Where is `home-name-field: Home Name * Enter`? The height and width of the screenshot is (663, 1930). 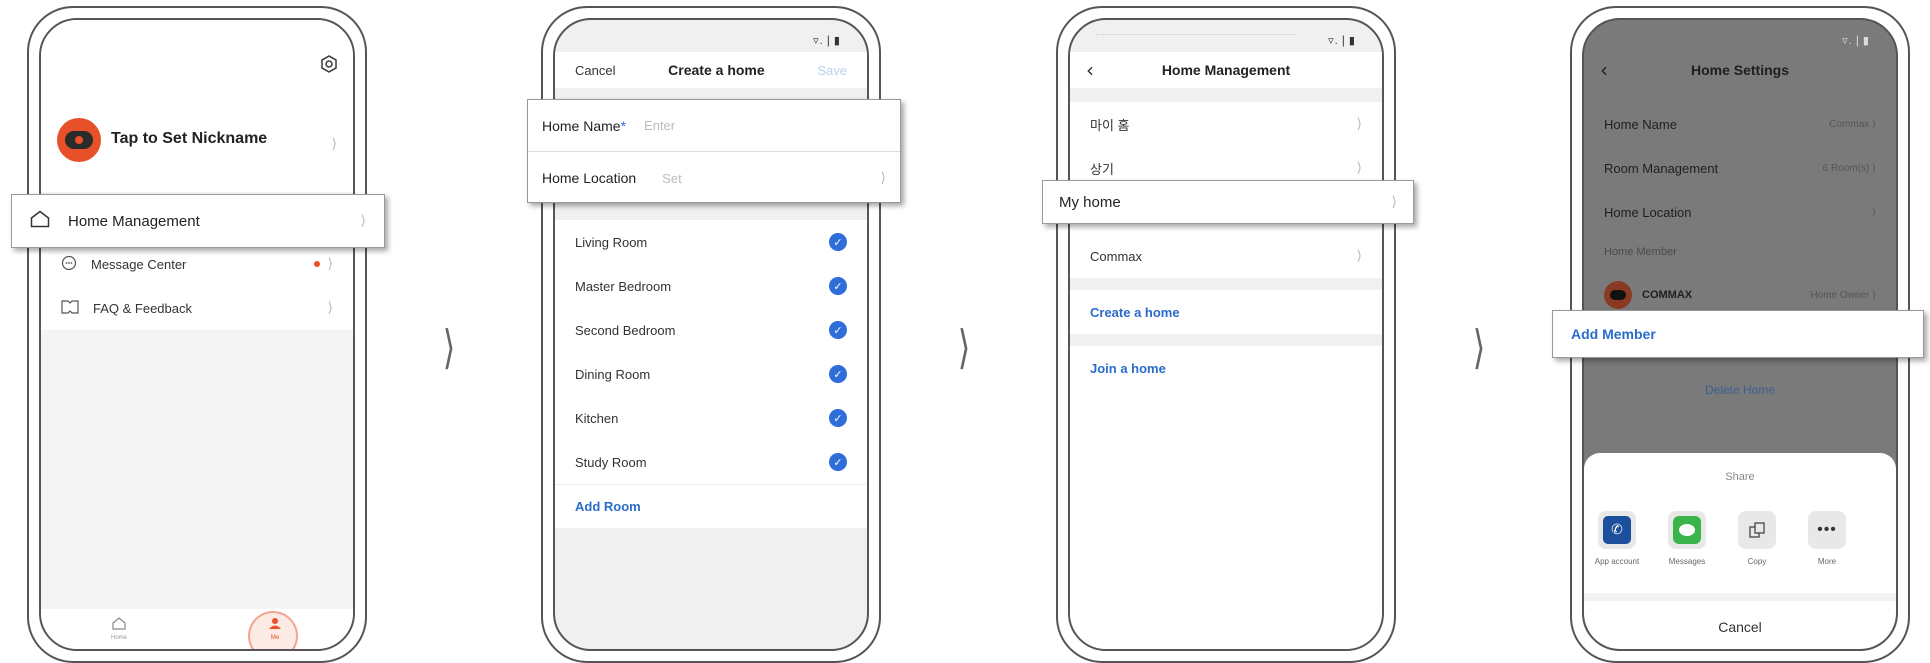
home-name-field: Home Name * Enter is located at coordinates (714, 126).